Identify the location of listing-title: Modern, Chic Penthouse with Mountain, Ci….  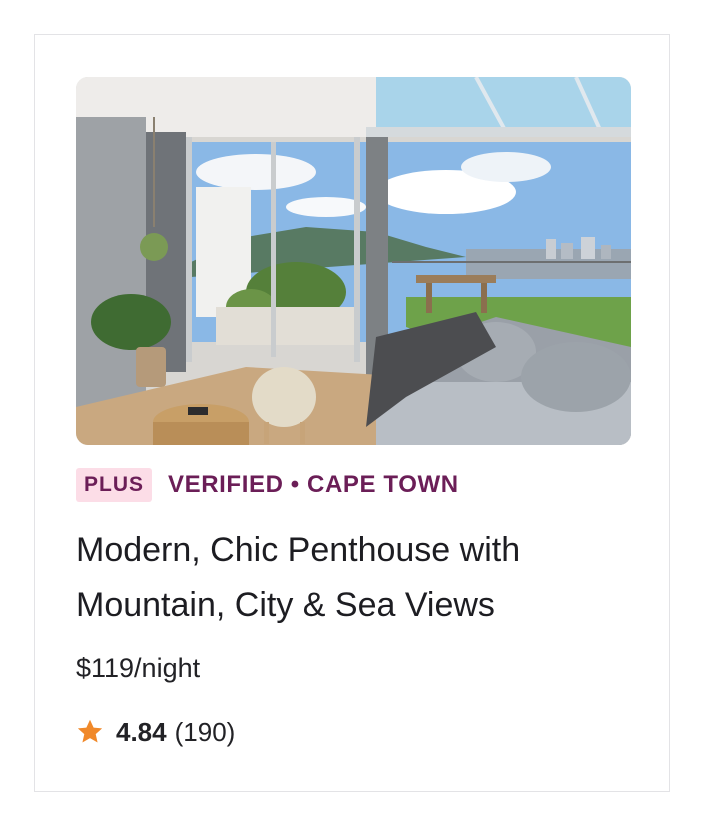
(356, 578).